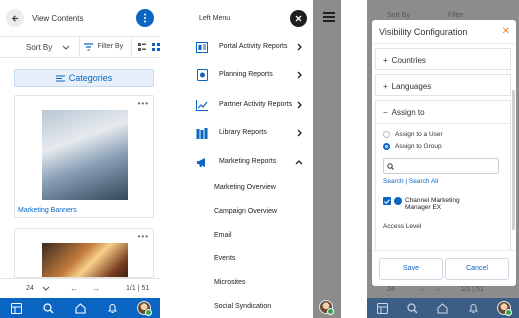 The image size is (519, 318). I want to click on drawer-overlay, so click(327, 159).